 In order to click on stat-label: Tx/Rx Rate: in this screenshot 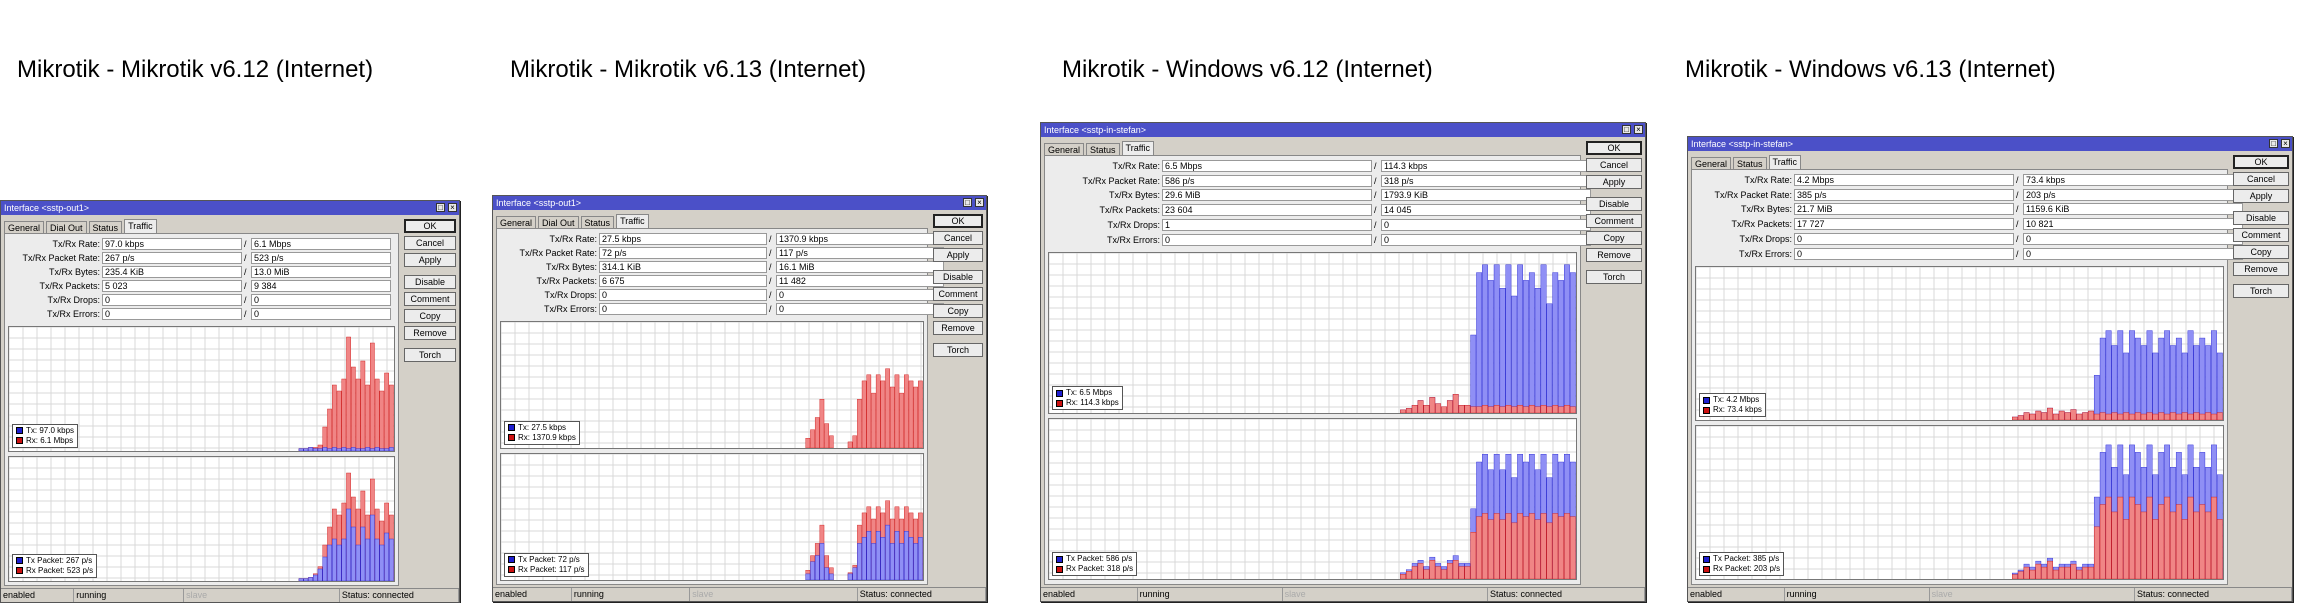, I will do `click(76, 244)`.